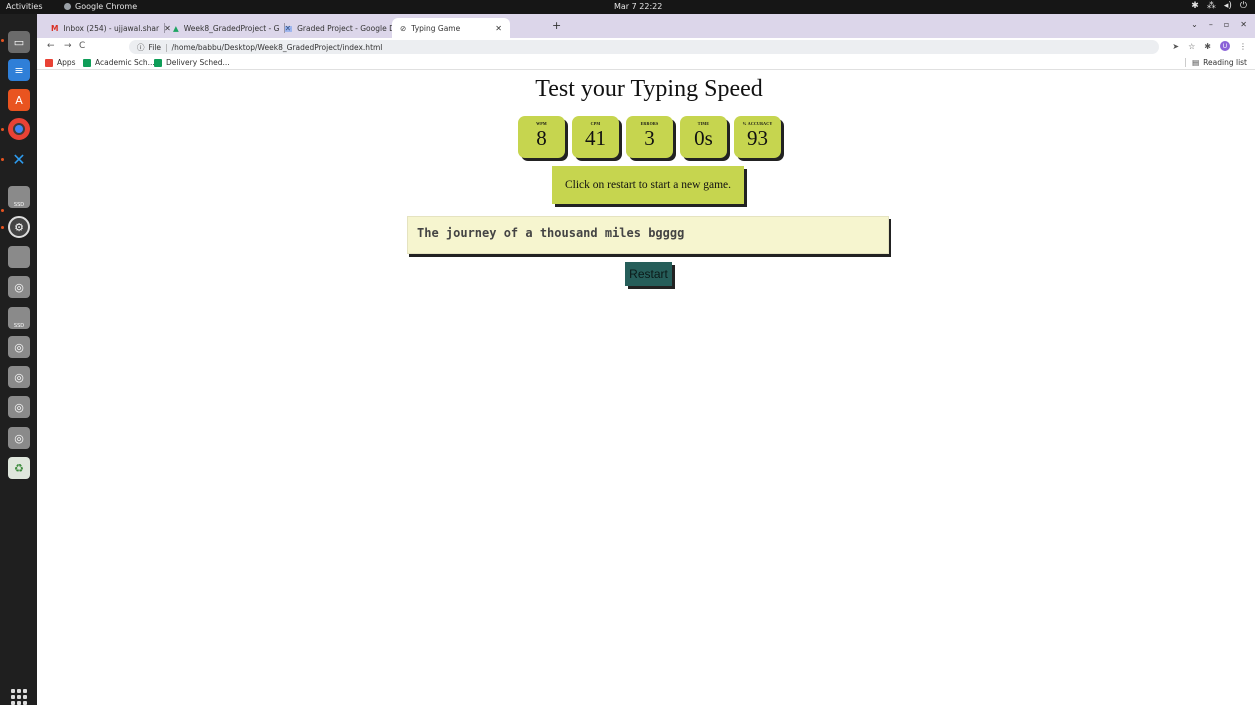 Image resolution: width=1255 pixels, height=706 pixels. Describe the element at coordinates (346, 28) in the screenshot. I see `tab-label: Graded Project - Google D` at that location.